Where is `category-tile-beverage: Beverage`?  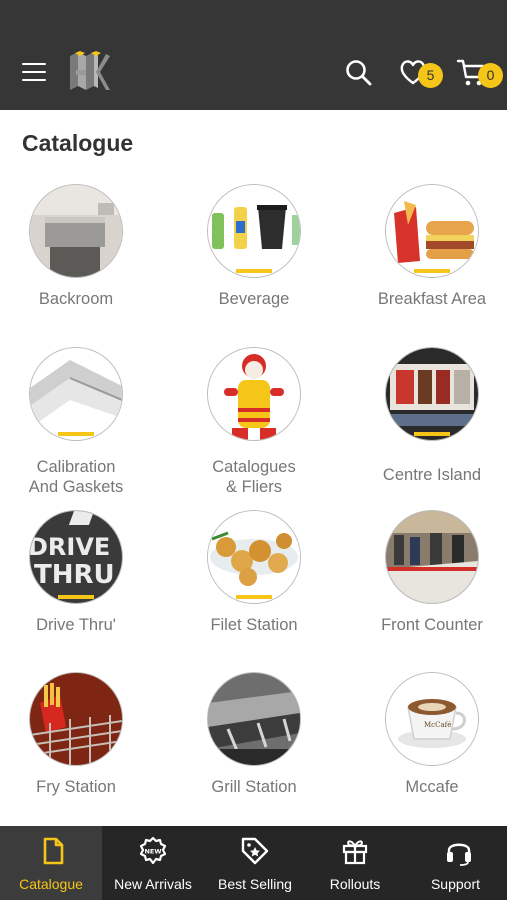
category-tile-beverage: Beverage is located at coordinates (254, 259).